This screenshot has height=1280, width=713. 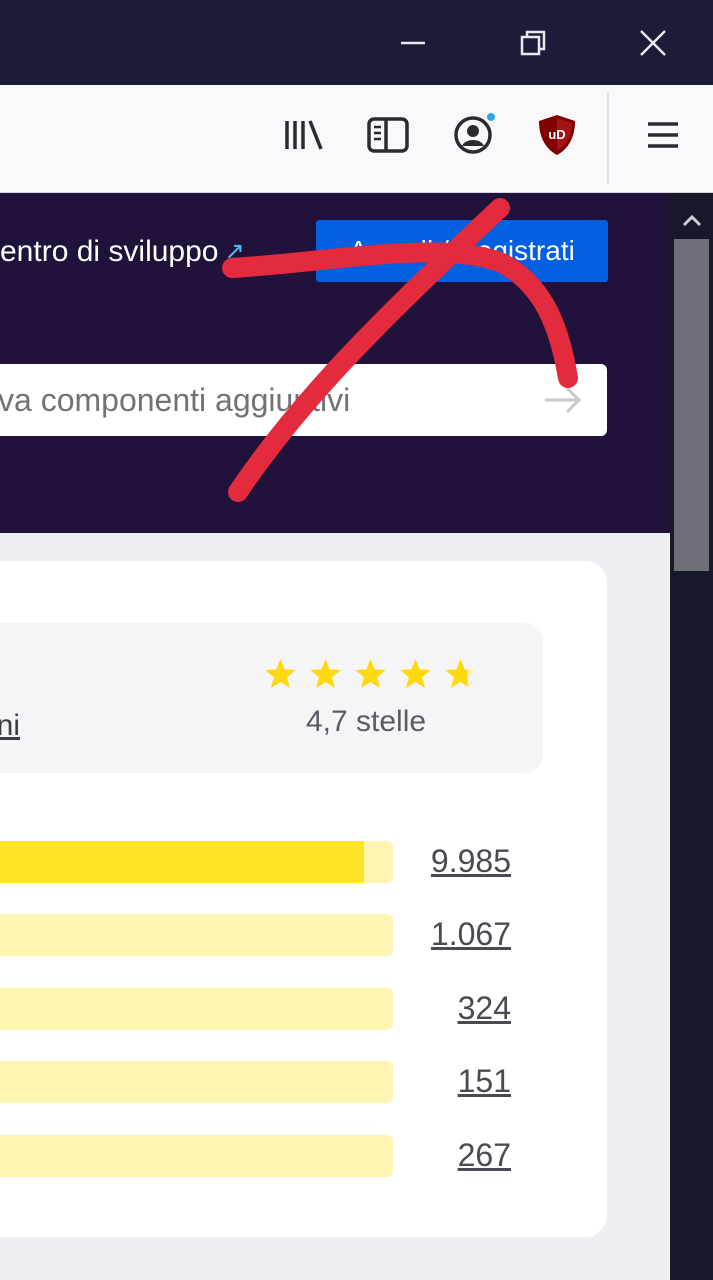 I want to click on vertical-scrollbar, so click(x=691, y=736).